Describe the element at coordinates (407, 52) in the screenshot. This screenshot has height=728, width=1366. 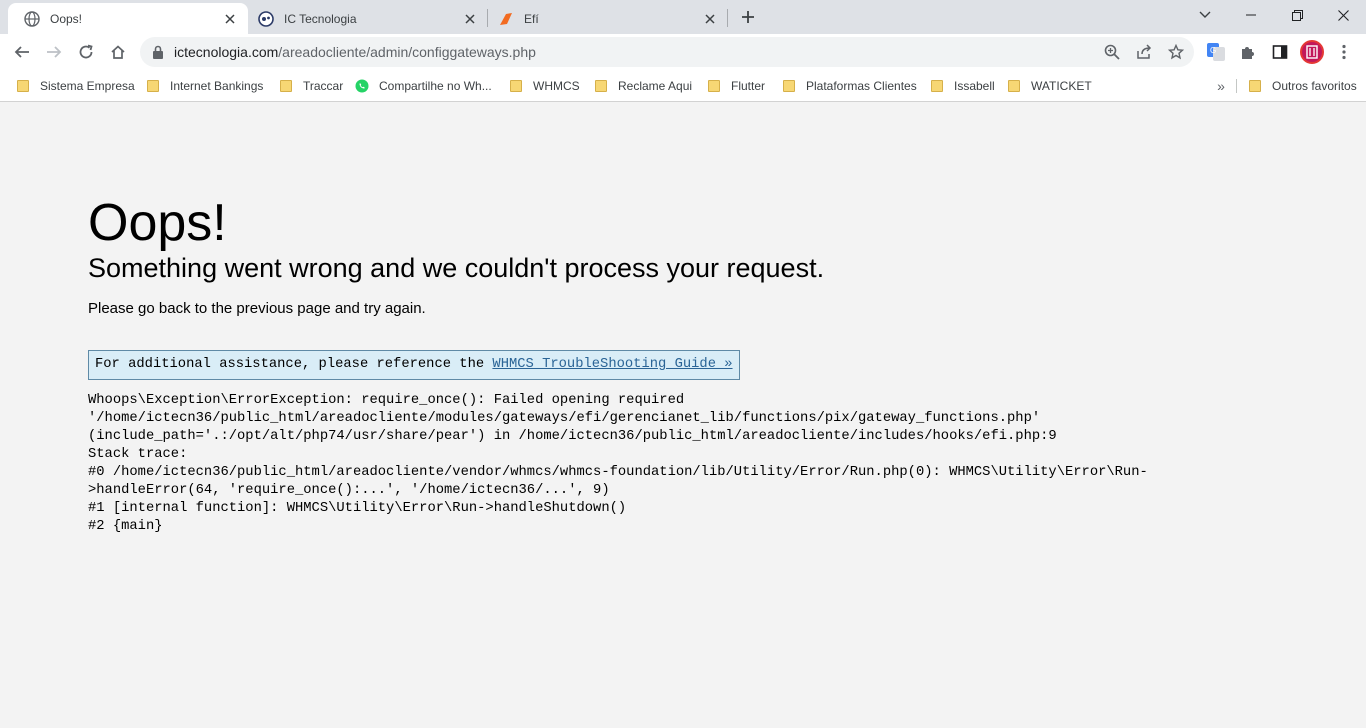
I see `url-path: /areadocliente/admin/configgateways.php` at that location.